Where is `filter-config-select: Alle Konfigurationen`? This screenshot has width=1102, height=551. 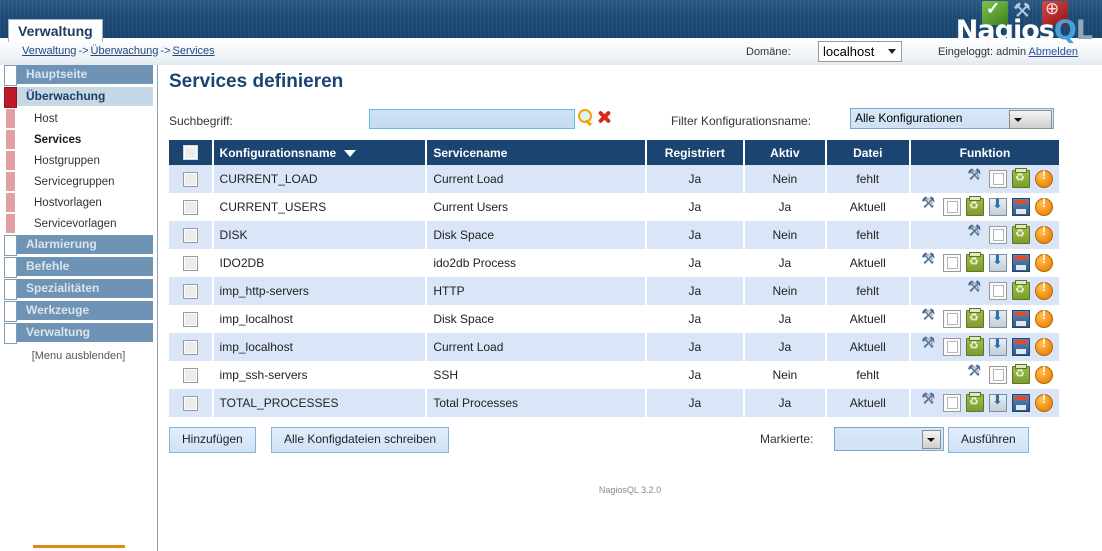
filter-config-select: Alle Konfigurationen is located at coordinates (952, 118).